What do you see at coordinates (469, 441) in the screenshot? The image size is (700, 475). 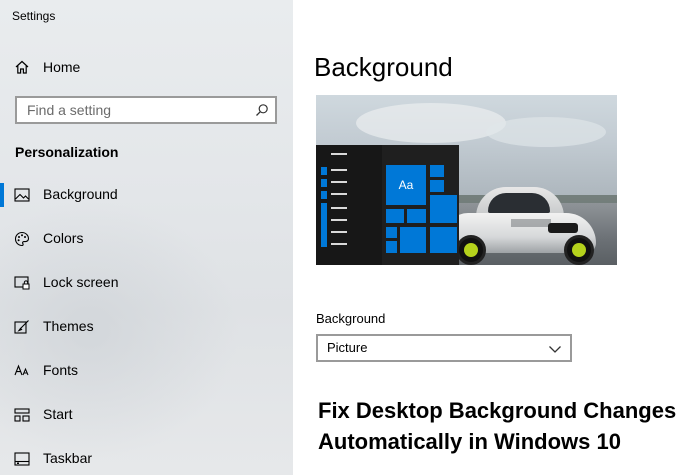 I see `caption-line-2: Automatically in Windows 10` at bounding box center [469, 441].